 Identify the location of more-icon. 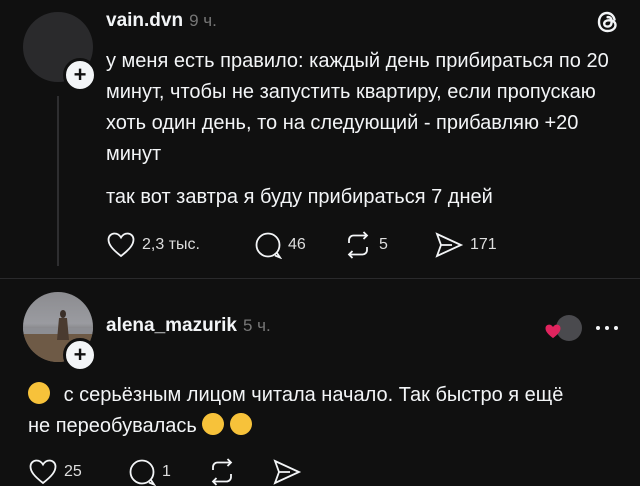
(607, 328).